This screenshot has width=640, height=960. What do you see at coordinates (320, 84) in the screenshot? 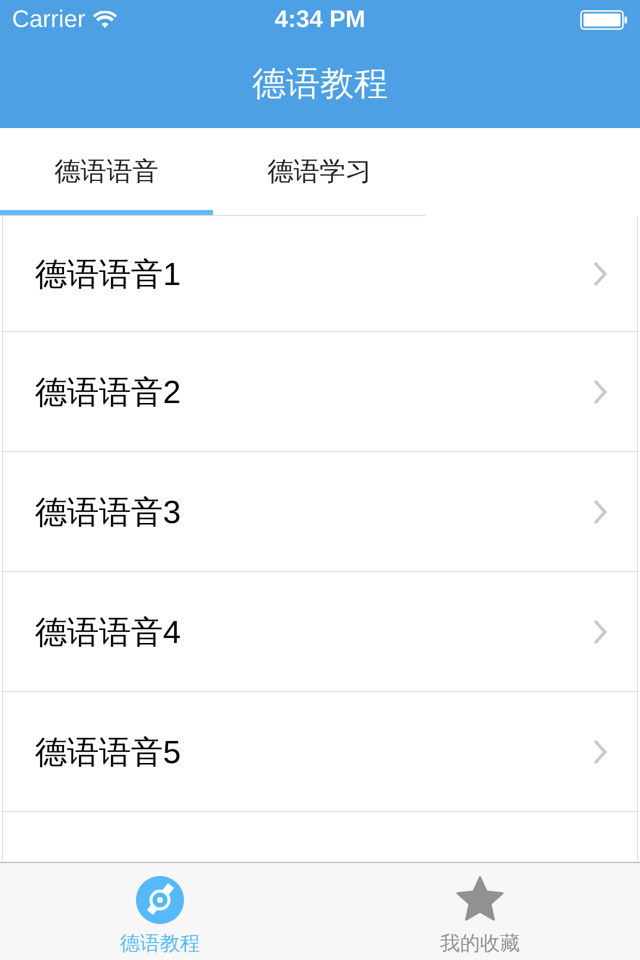
I see `nav-title: 德语教程` at bounding box center [320, 84].